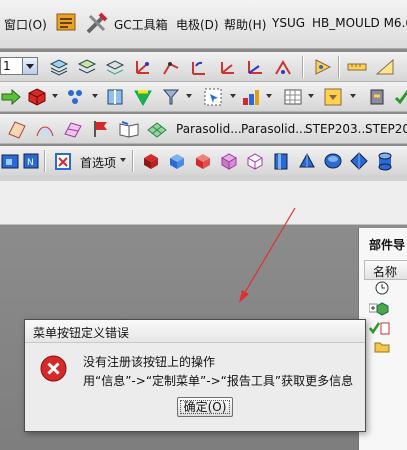 This screenshot has height=450, width=407. What do you see at coordinates (388, 289) in the screenshot?
I see `nav-row-history` at bounding box center [388, 289].